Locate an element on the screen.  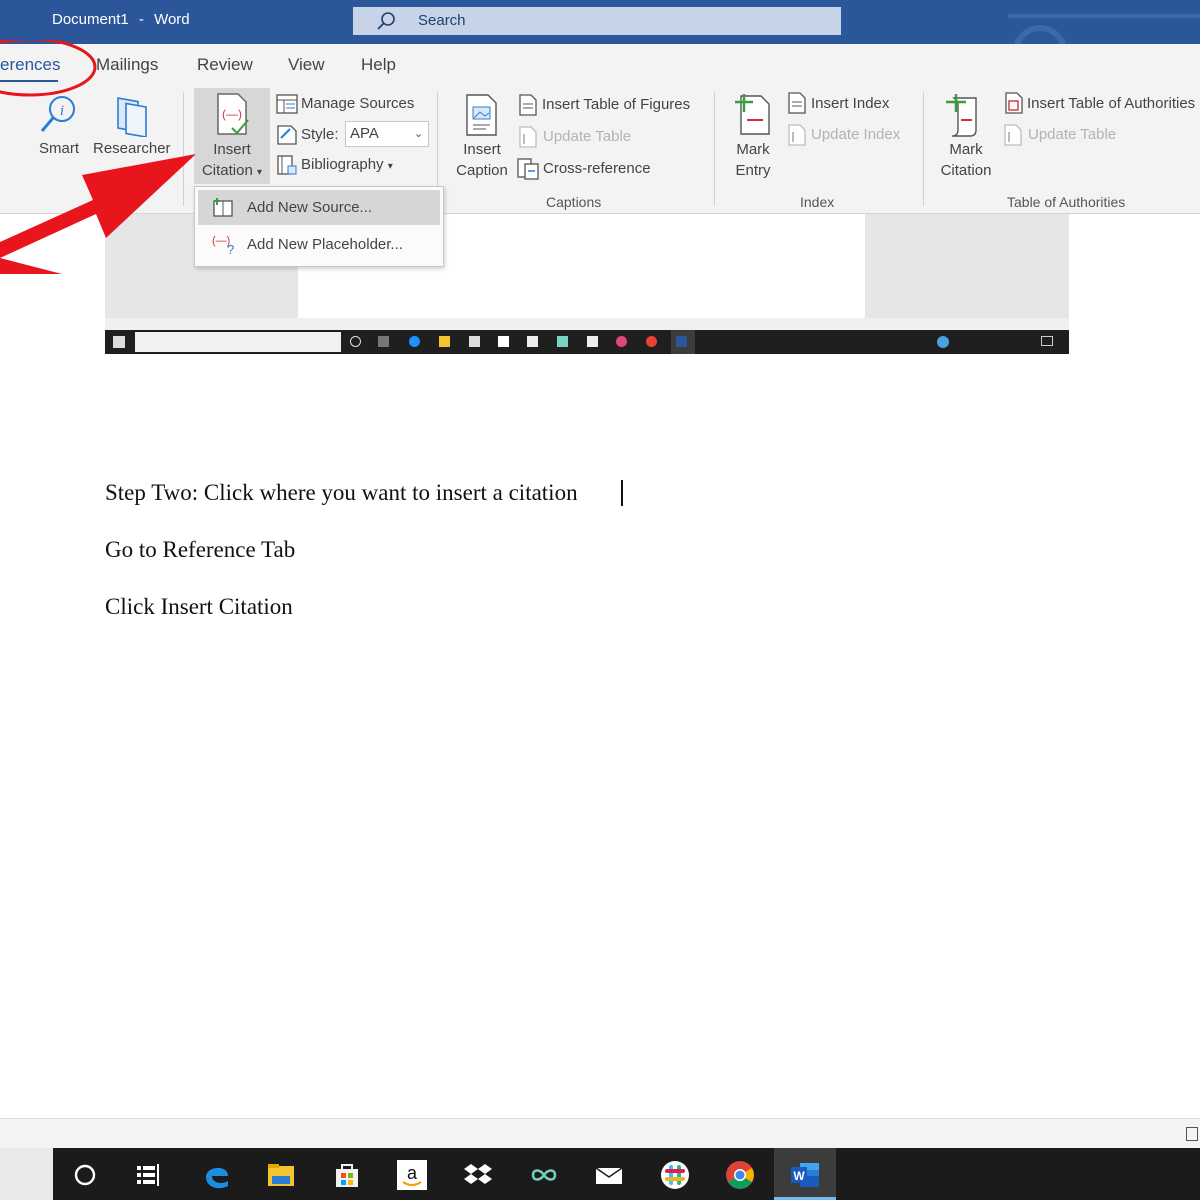
bibliography-button: Bibliography ▾ is located at coordinates (347, 164).